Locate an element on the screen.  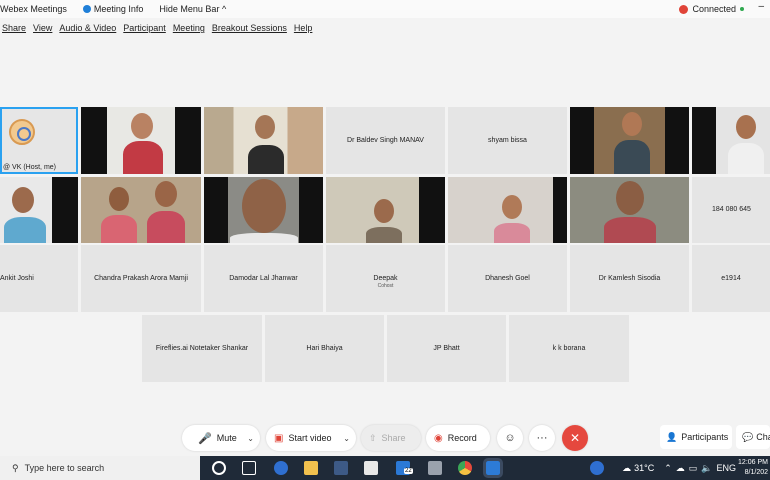
chat-panel-button: 💬 Cha is located at coordinates (753, 437).